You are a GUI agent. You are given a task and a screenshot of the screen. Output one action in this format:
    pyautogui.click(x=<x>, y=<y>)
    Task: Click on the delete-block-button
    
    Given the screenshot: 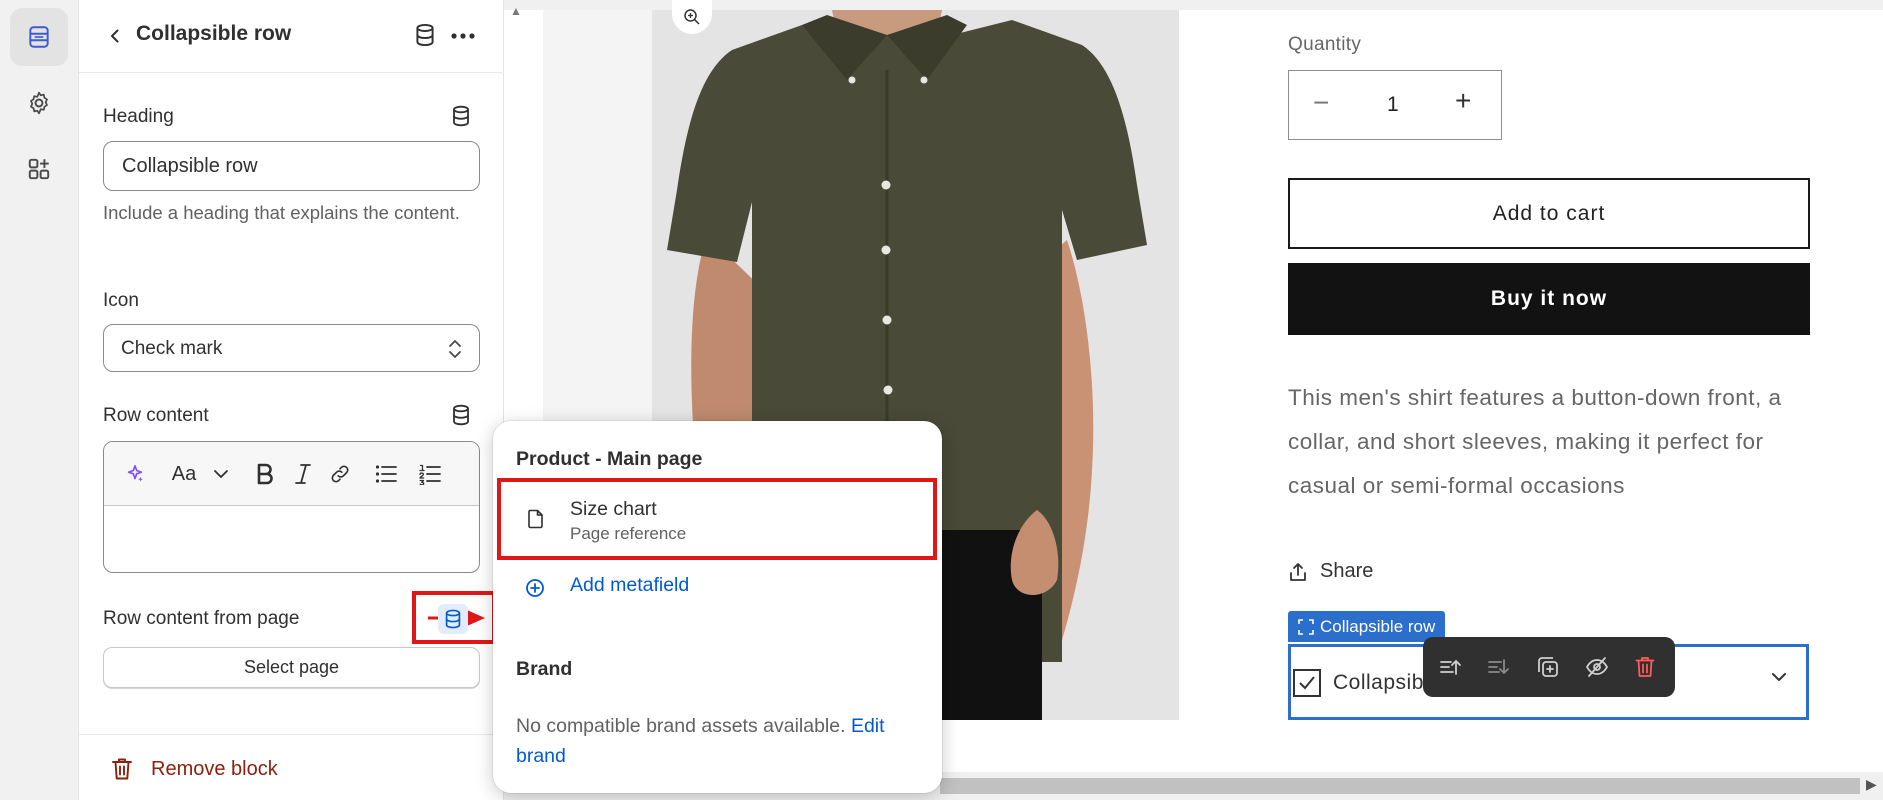 What is the action you would take?
    pyautogui.click(x=1645, y=667)
    